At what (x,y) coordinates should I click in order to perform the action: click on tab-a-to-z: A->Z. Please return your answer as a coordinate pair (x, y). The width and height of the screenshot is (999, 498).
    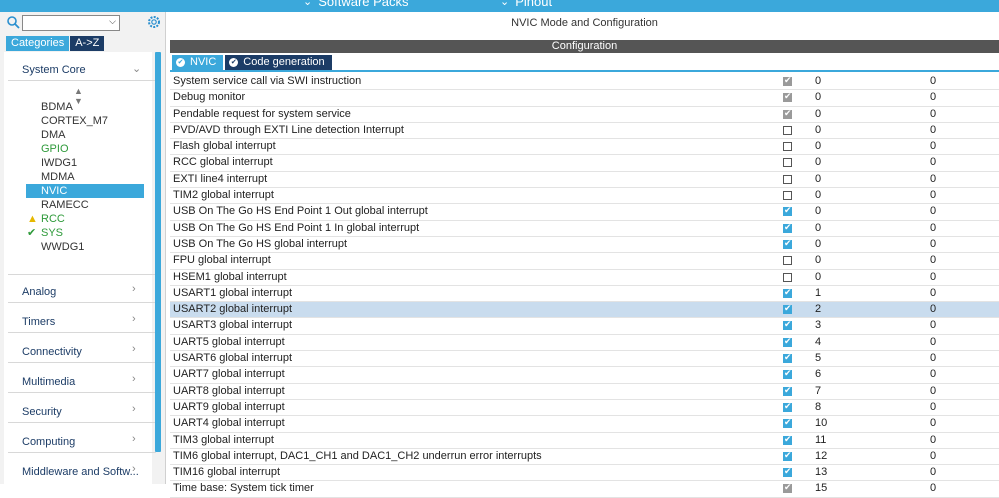
    Looking at the image, I should click on (87, 43).